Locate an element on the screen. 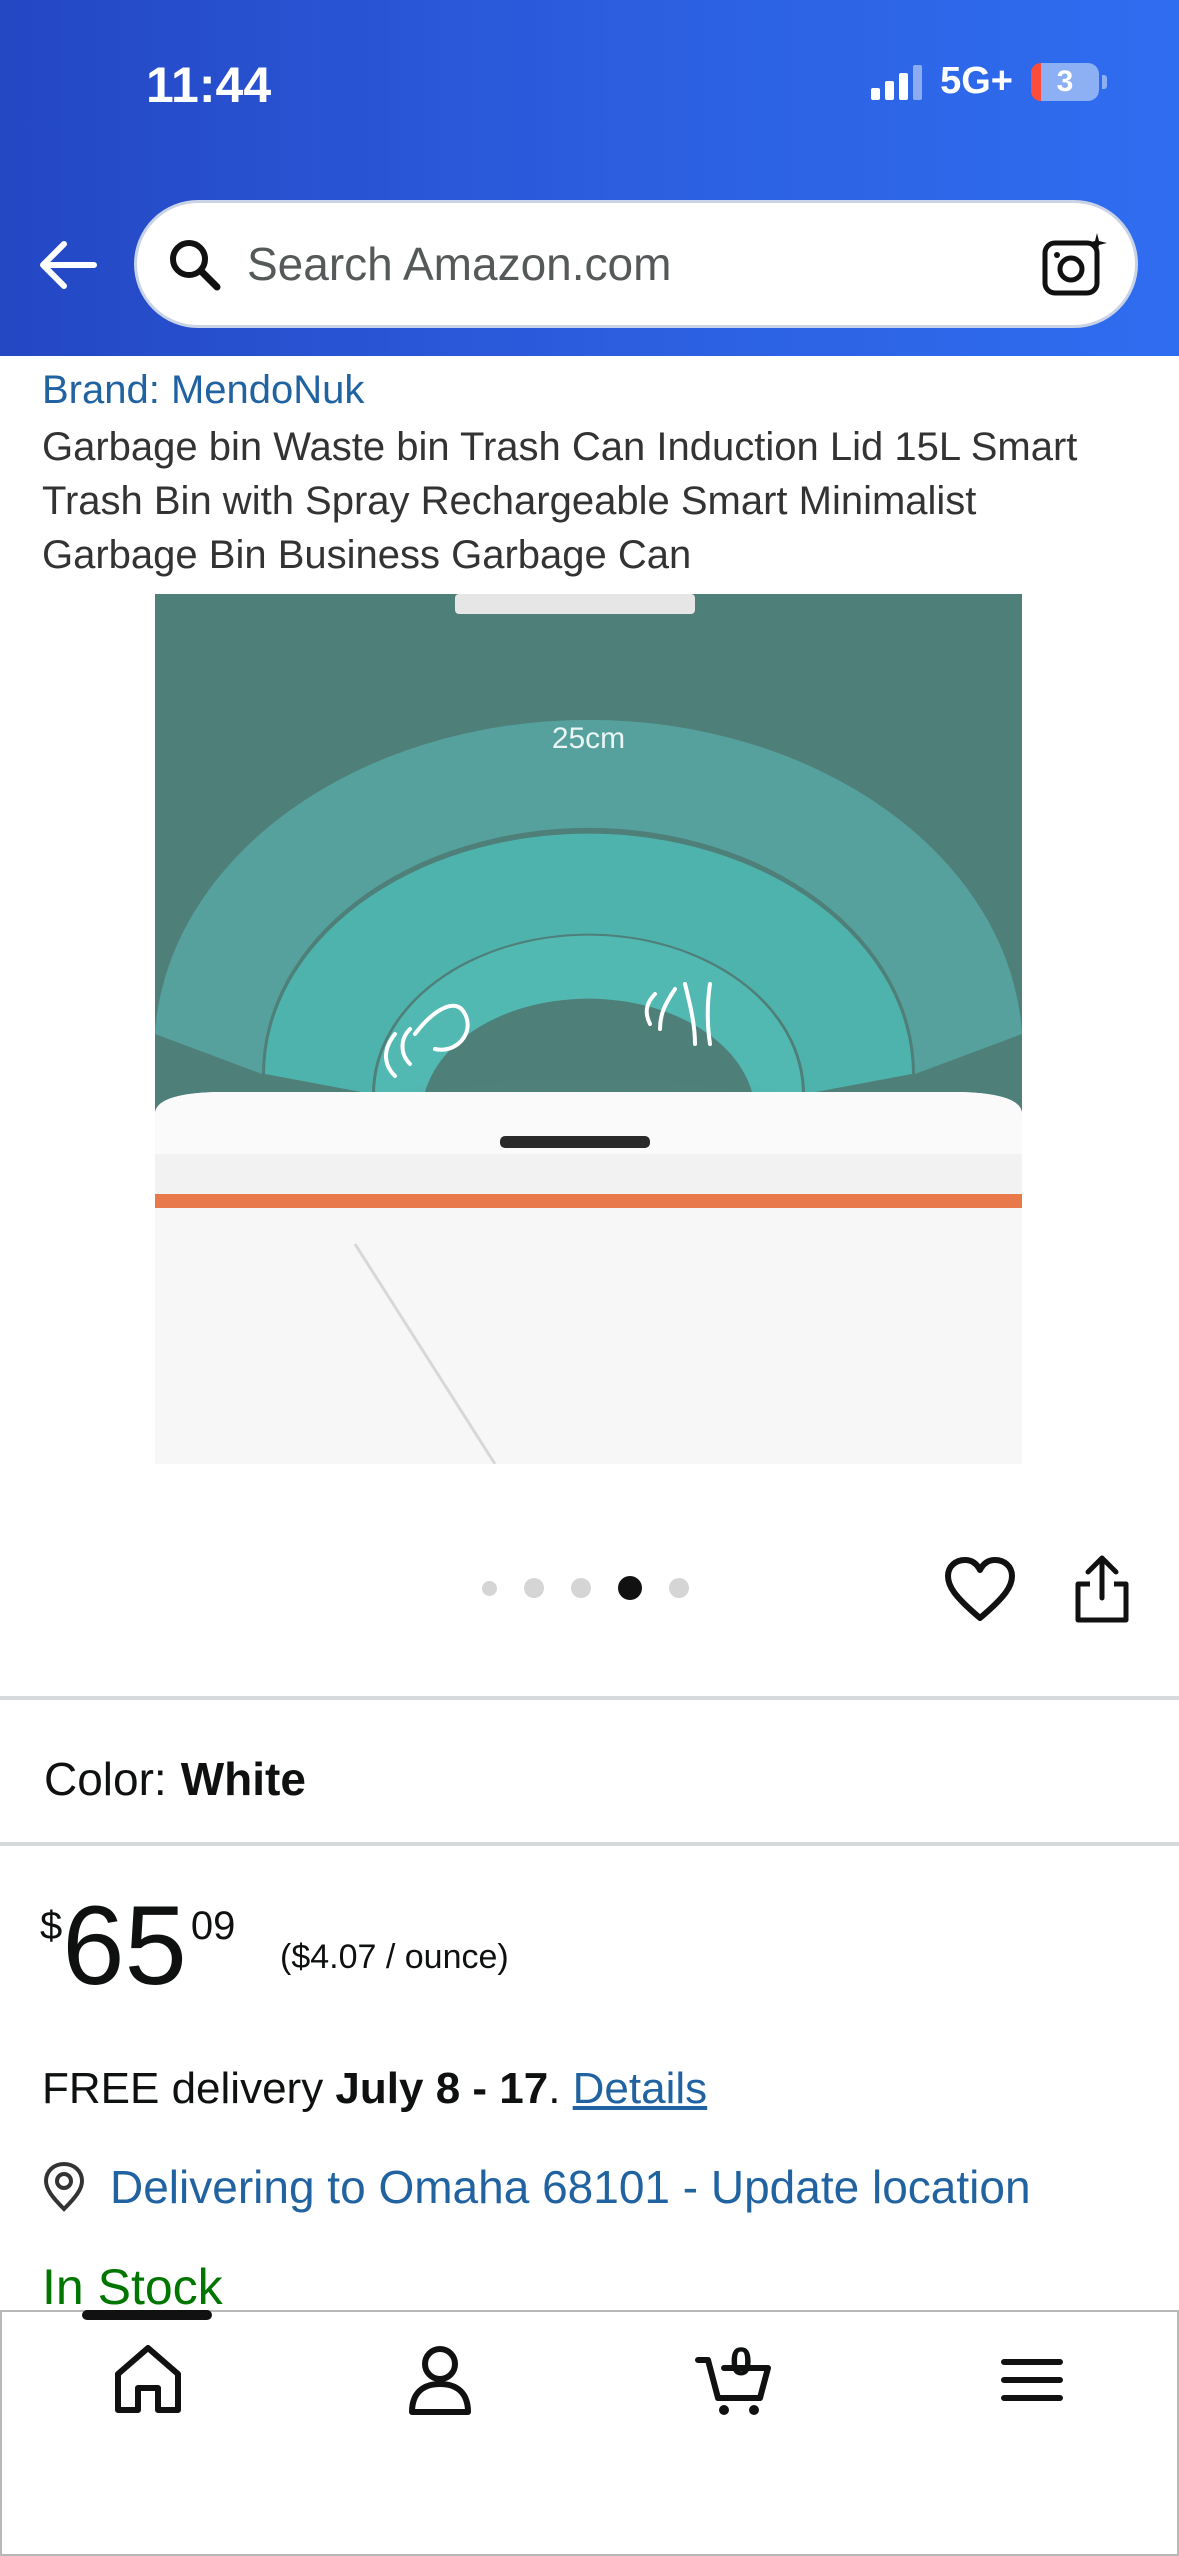 The width and height of the screenshot is (1179, 2556). status-indicators: 5G+ 3 is located at coordinates (989, 81).